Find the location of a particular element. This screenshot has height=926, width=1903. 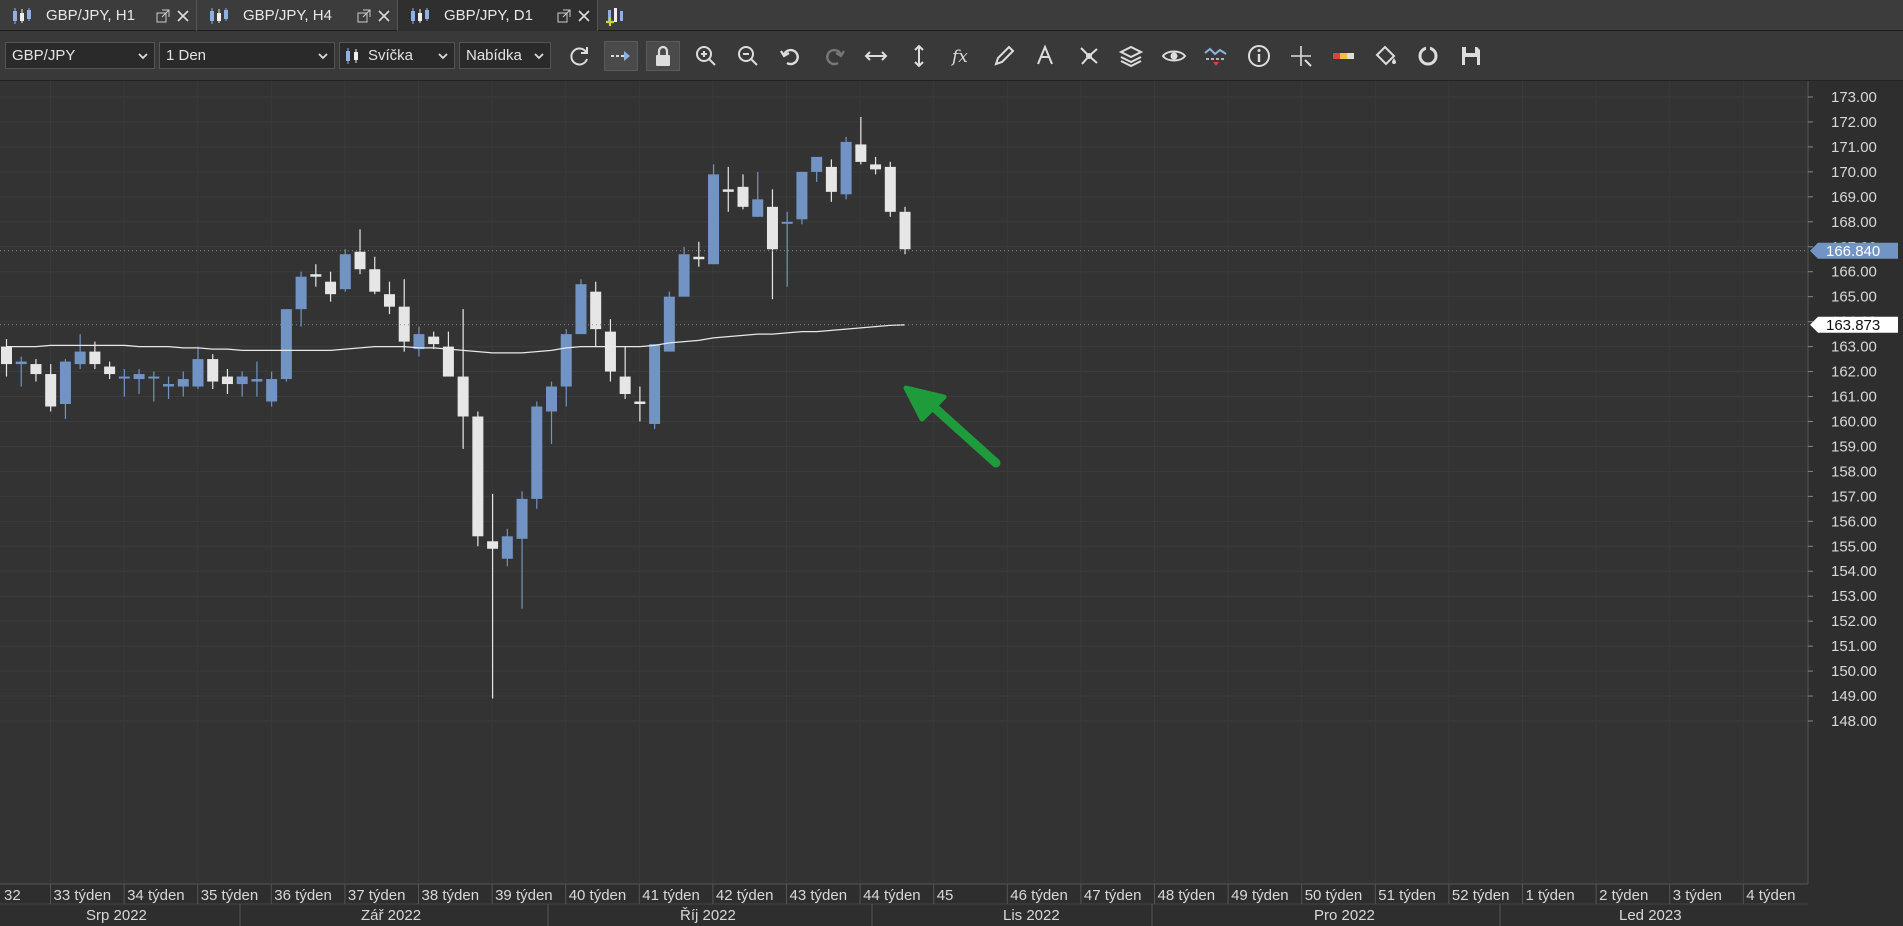

refresh-button is located at coordinates (579, 56).